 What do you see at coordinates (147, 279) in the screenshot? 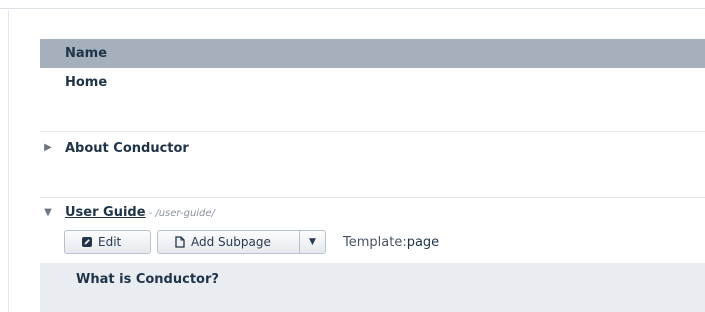
I see `page-title-what-is-conductor: What is Conductor?` at bounding box center [147, 279].